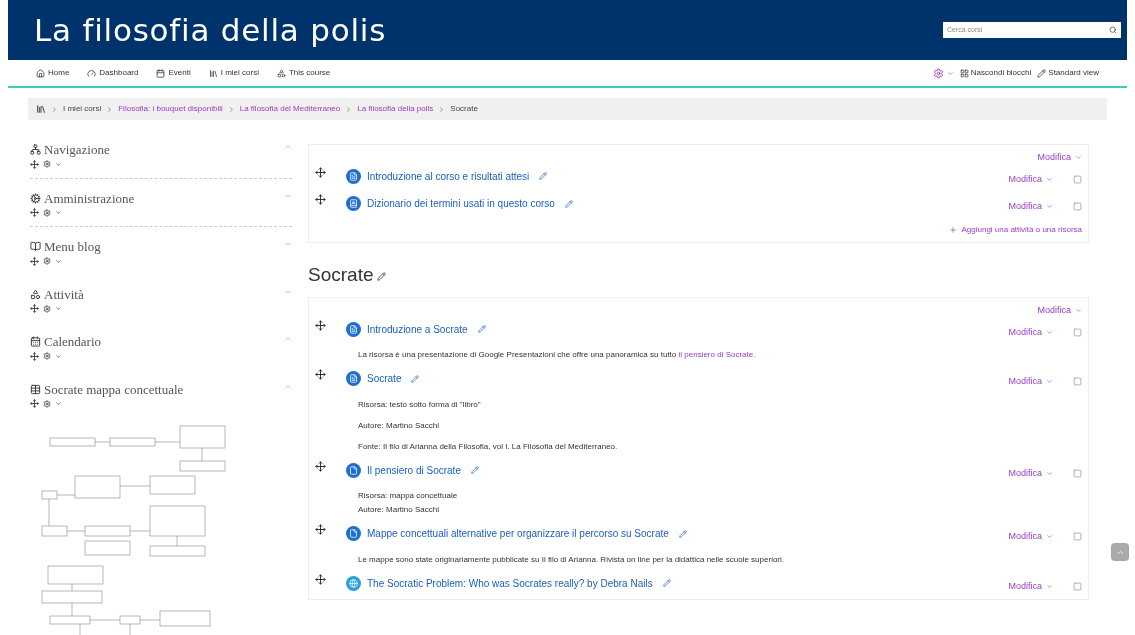 Image resolution: width=1135 pixels, height=635 pixels. I want to click on activity-link: Mappe concettuali alternative per organizzare il percorso su Socrate, so click(518, 533).